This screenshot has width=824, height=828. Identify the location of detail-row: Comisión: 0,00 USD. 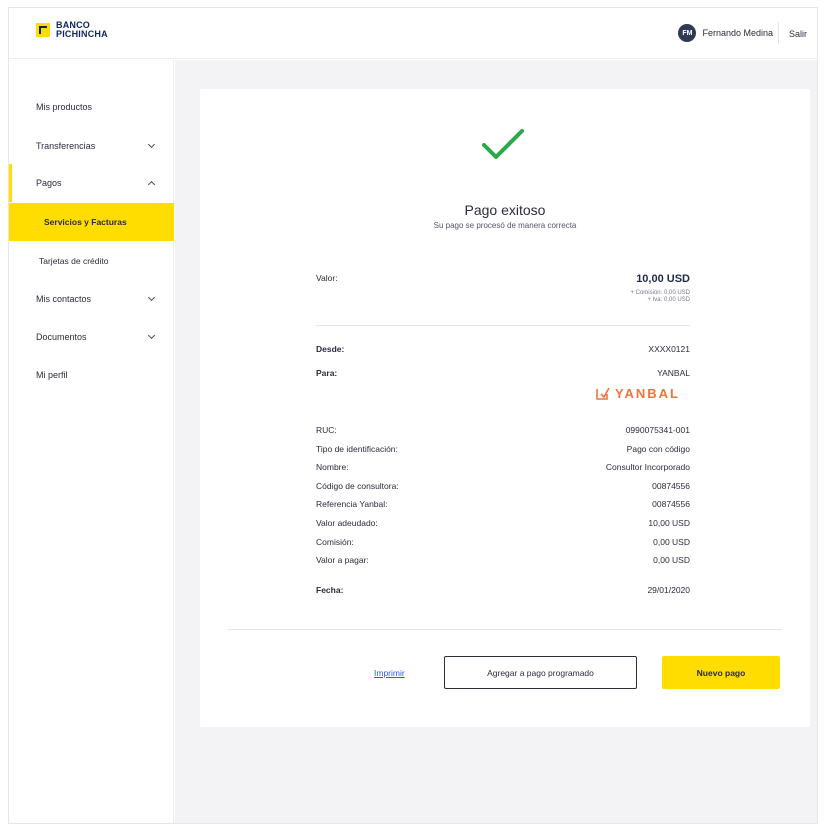
(503, 542).